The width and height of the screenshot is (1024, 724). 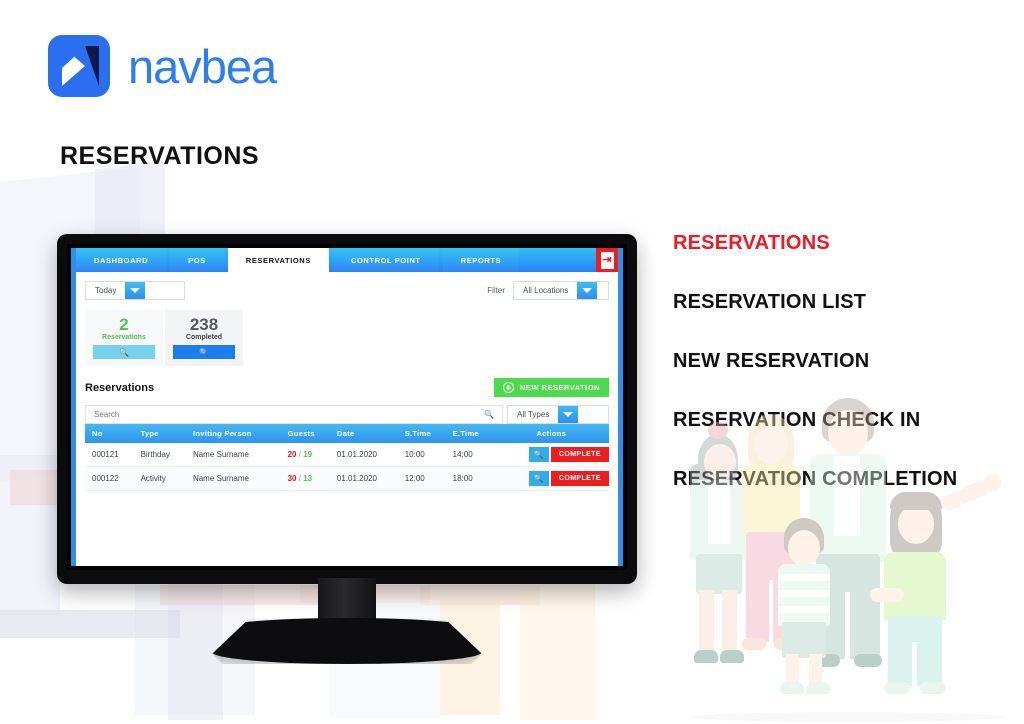 I want to click on navbea-arrow-logo-icon, so click(x=79, y=66).